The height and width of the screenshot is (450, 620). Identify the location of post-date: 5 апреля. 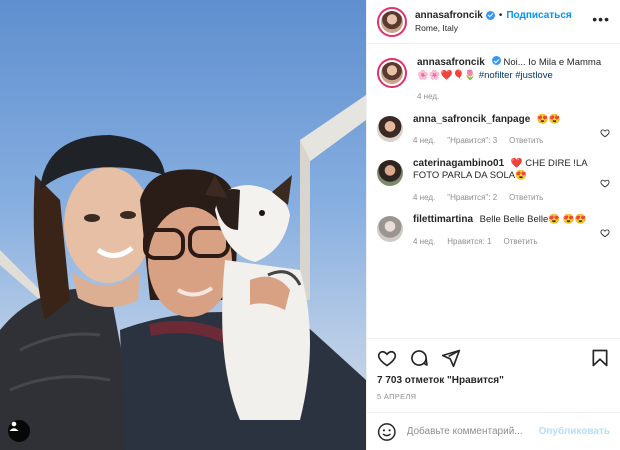
(493, 396).